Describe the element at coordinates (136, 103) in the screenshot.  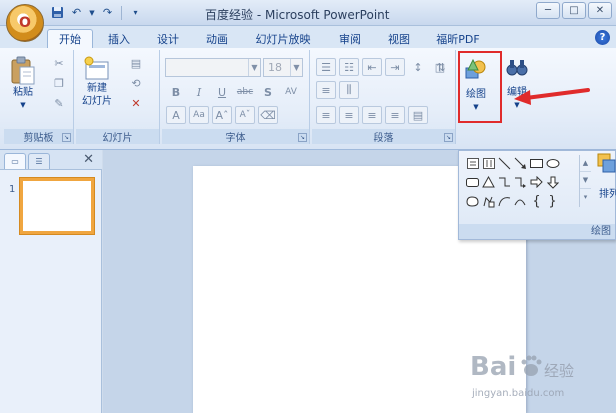
I see `delete-slide-icon: ✕` at that location.